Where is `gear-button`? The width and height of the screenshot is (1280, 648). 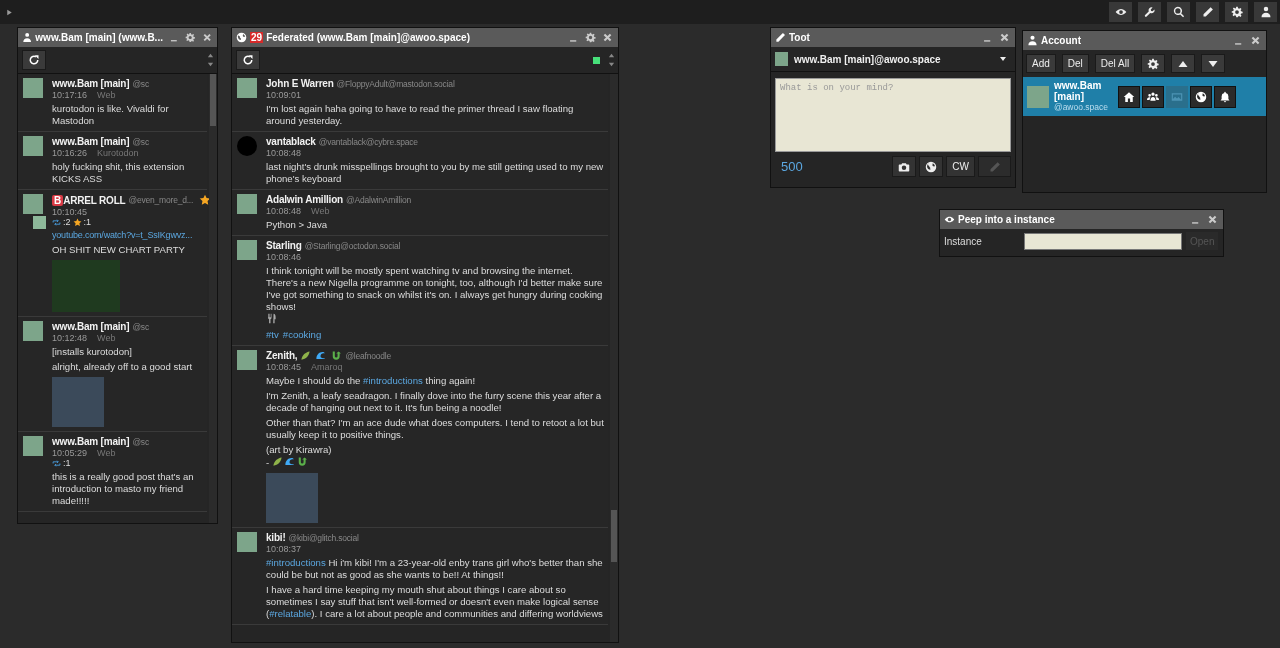
gear-button is located at coordinates (1153, 63).